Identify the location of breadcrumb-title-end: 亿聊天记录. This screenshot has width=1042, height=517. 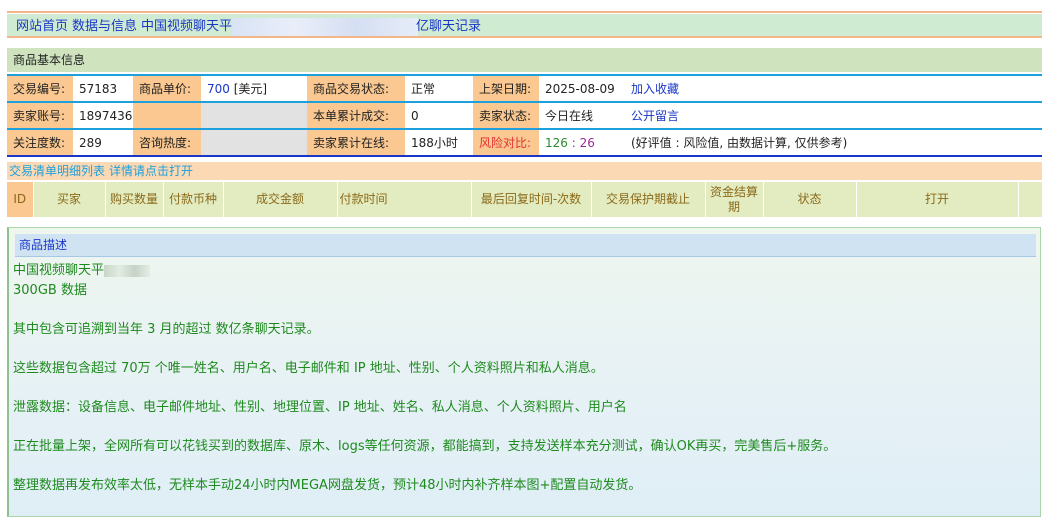
(448, 26).